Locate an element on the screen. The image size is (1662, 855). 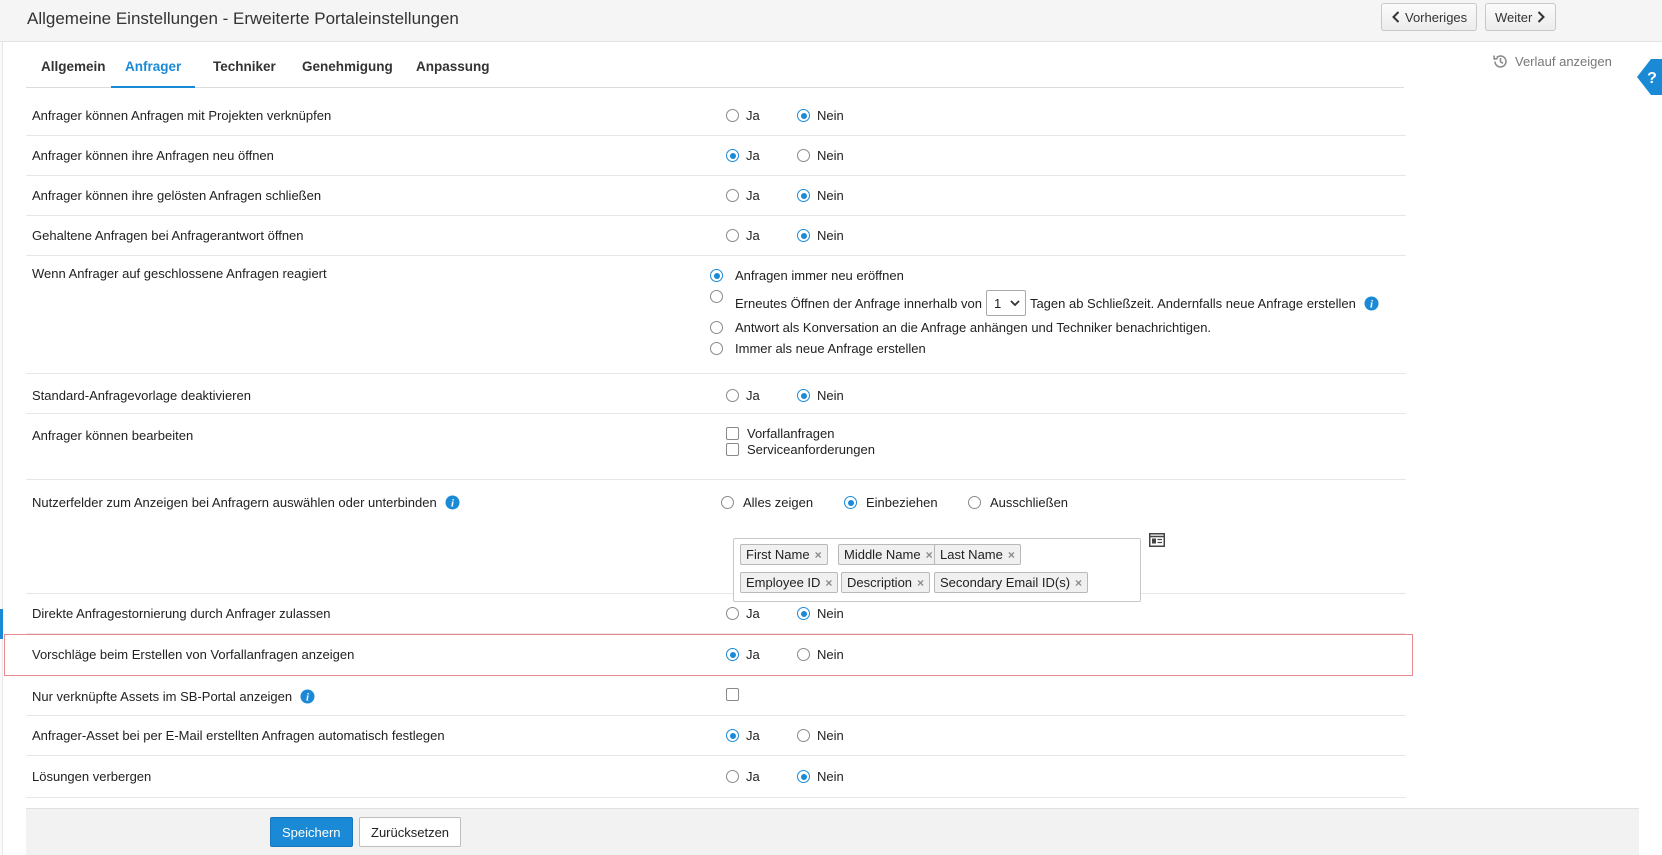
tag-middle-name: Middle Name × is located at coordinates (888, 554).